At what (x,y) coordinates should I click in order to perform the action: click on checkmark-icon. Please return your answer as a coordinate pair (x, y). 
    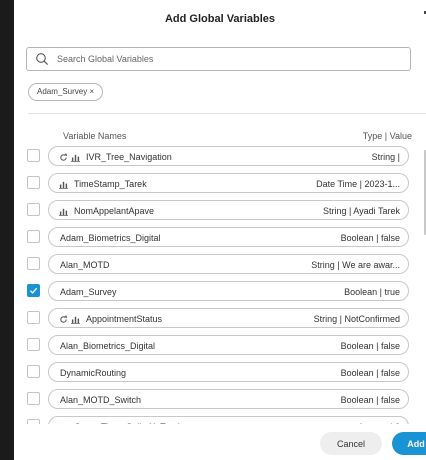
    Looking at the image, I should click on (33, 290).